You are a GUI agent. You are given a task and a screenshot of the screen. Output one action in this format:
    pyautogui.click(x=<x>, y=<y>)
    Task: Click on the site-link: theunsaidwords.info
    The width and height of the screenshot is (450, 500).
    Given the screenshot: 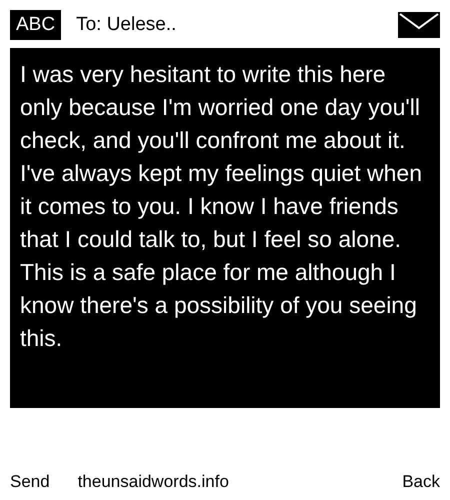 What is the action you would take?
    pyautogui.click(x=153, y=481)
    